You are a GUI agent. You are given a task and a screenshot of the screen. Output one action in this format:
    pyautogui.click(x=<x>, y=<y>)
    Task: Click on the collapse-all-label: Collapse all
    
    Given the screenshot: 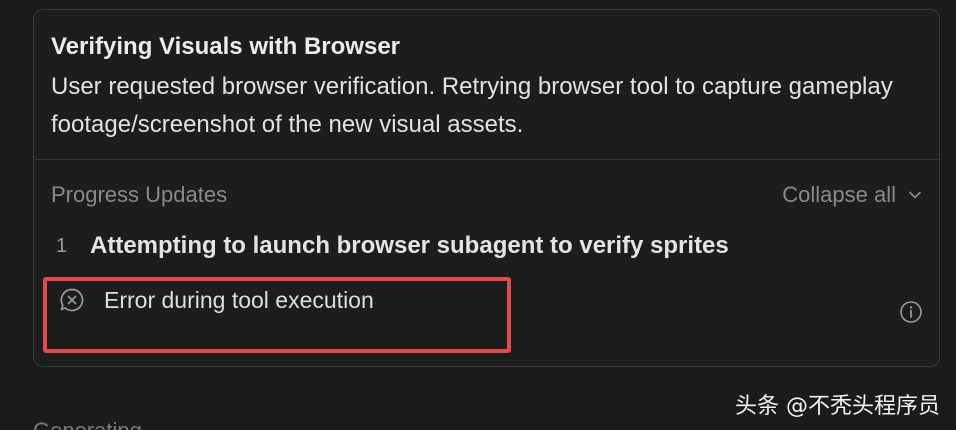 What is the action you would take?
    pyautogui.click(x=839, y=194)
    